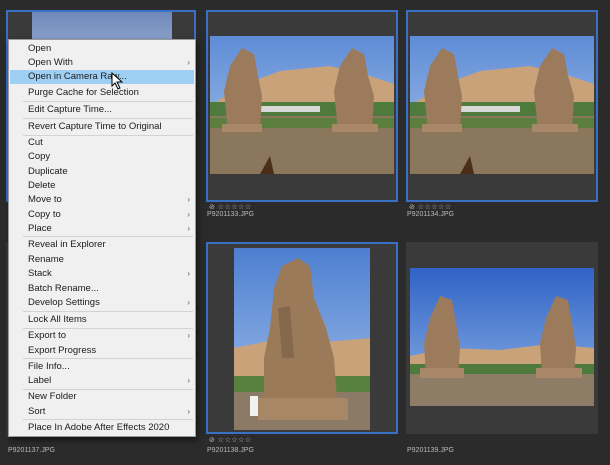  What do you see at coordinates (48, 171) in the screenshot?
I see `menu-item-label: Duplicate` at bounding box center [48, 171].